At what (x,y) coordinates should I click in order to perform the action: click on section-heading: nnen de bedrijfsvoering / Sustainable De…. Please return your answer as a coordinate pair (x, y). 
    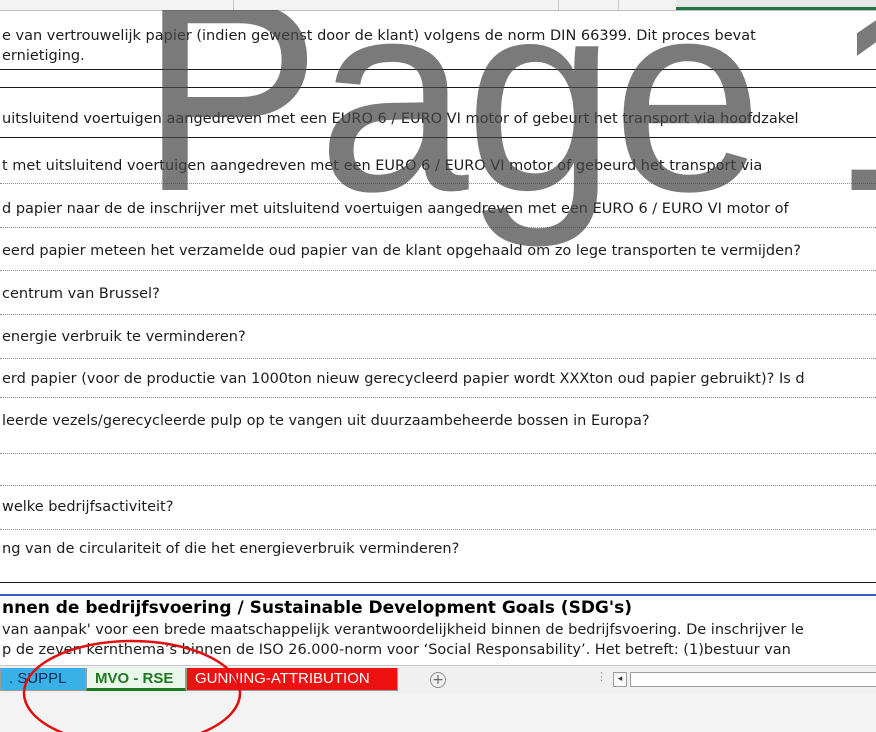
    Looking at the image, I should click on (317, 608).